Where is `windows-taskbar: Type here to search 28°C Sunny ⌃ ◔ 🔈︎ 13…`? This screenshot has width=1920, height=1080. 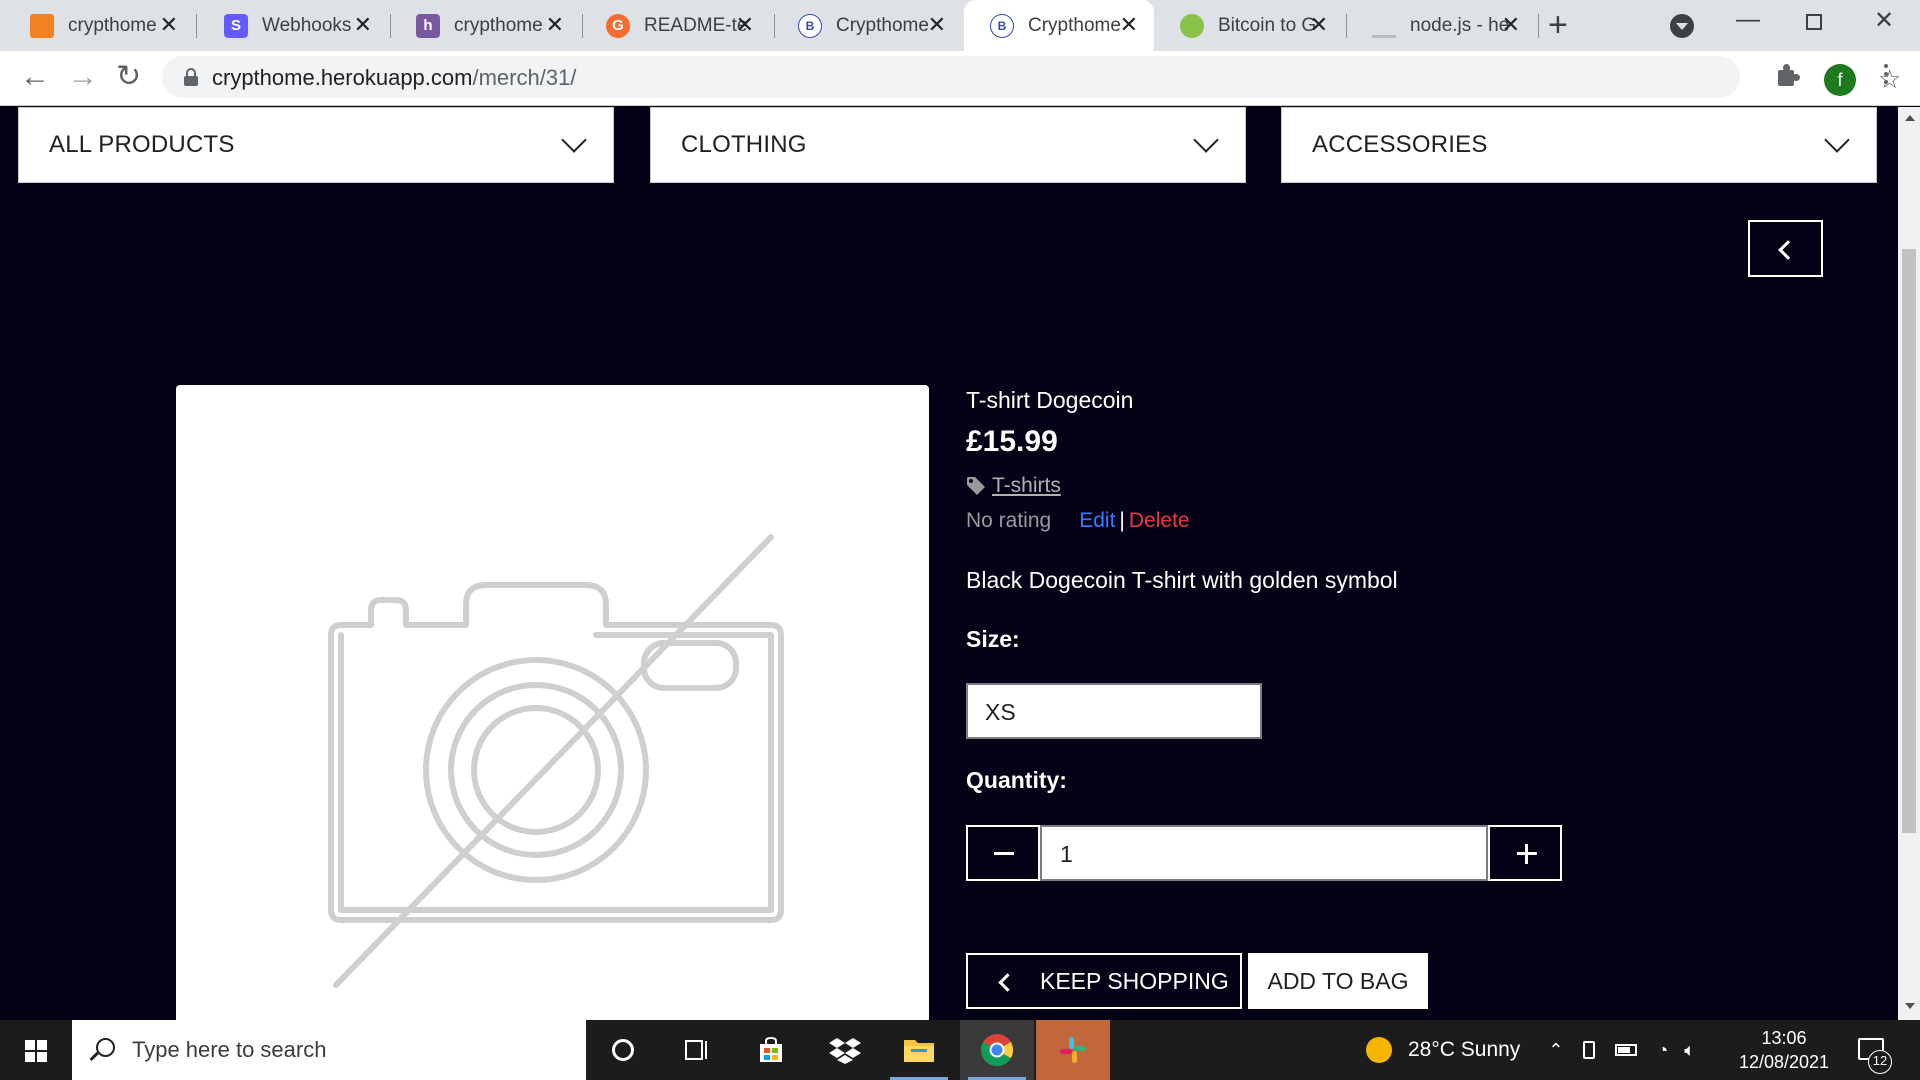 windows-taskbar: Type here to search 28°C Sunny ⌃ ◔ 🔈︎ 13… is located at coordinates (960, 1050).